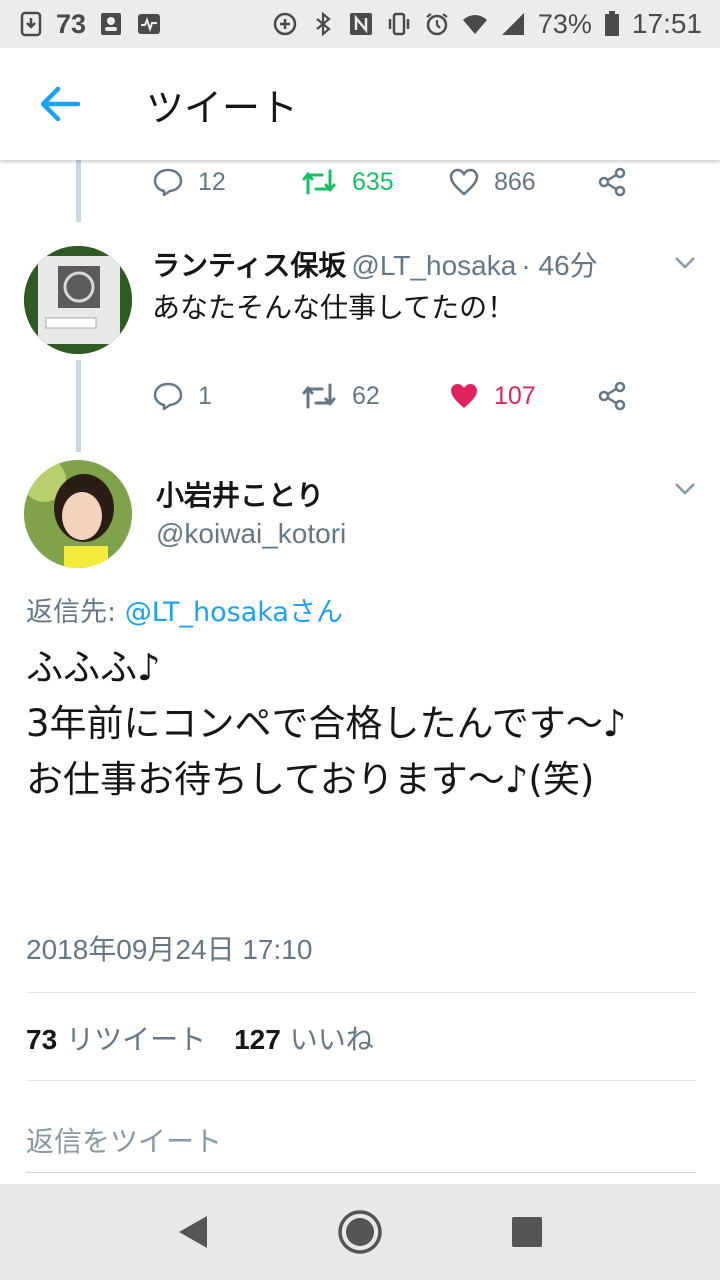 This screenshot has height=1280, width=720. Describe the element at coordinates (222, 107) in the screenshot. I see `page-title: ツイート` at that location.